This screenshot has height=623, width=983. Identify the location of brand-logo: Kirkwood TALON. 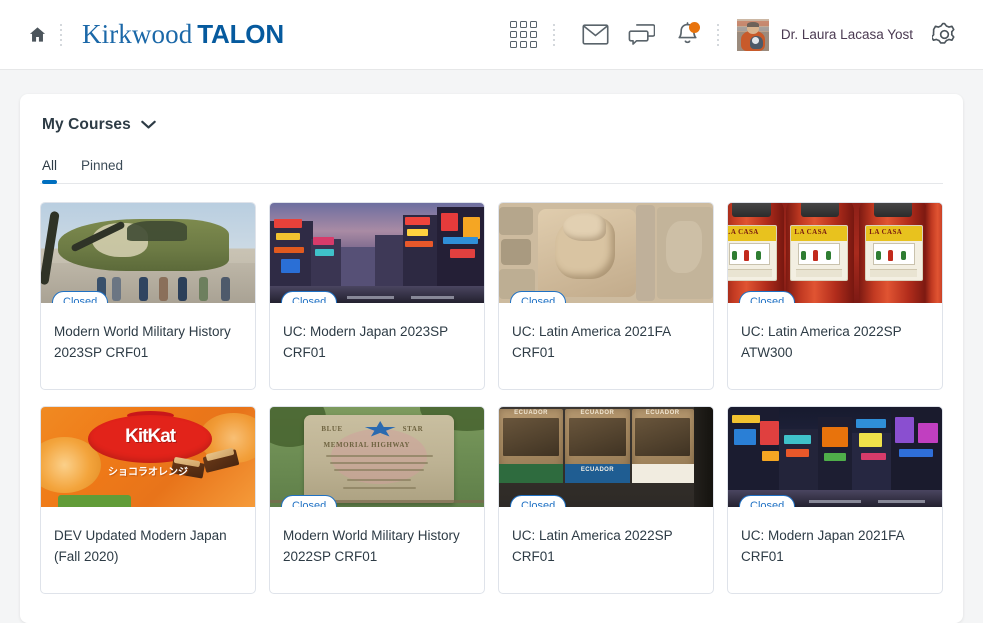
(183, 34).